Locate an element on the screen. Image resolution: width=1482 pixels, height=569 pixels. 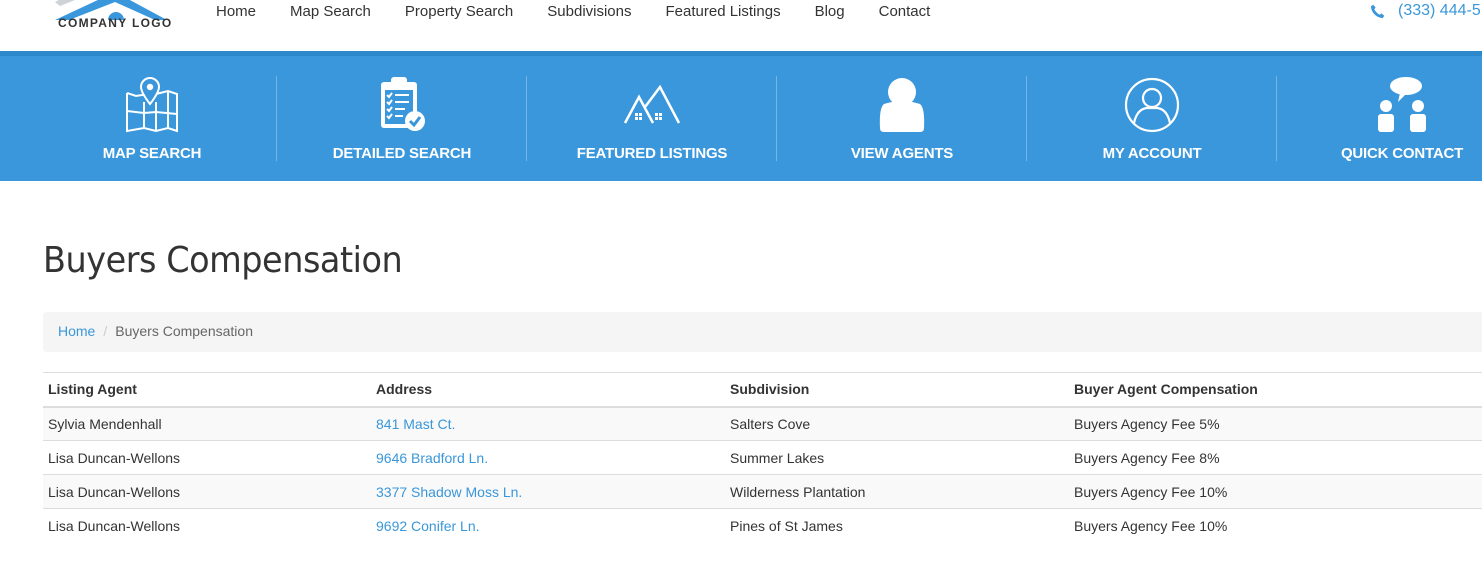
quick-link-label: MAP SEARCH is located at coordinates (152, 153).